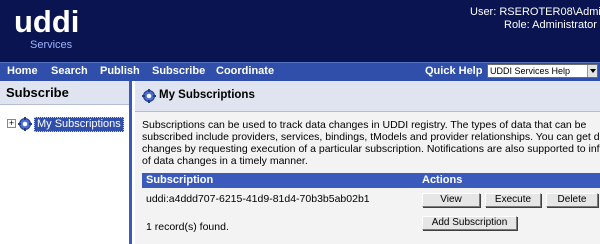  What do you see at coordinates (178, 71) in the screenshot?
I see `nav-subscribe: Subscribe` at bounding box center [178, 71].